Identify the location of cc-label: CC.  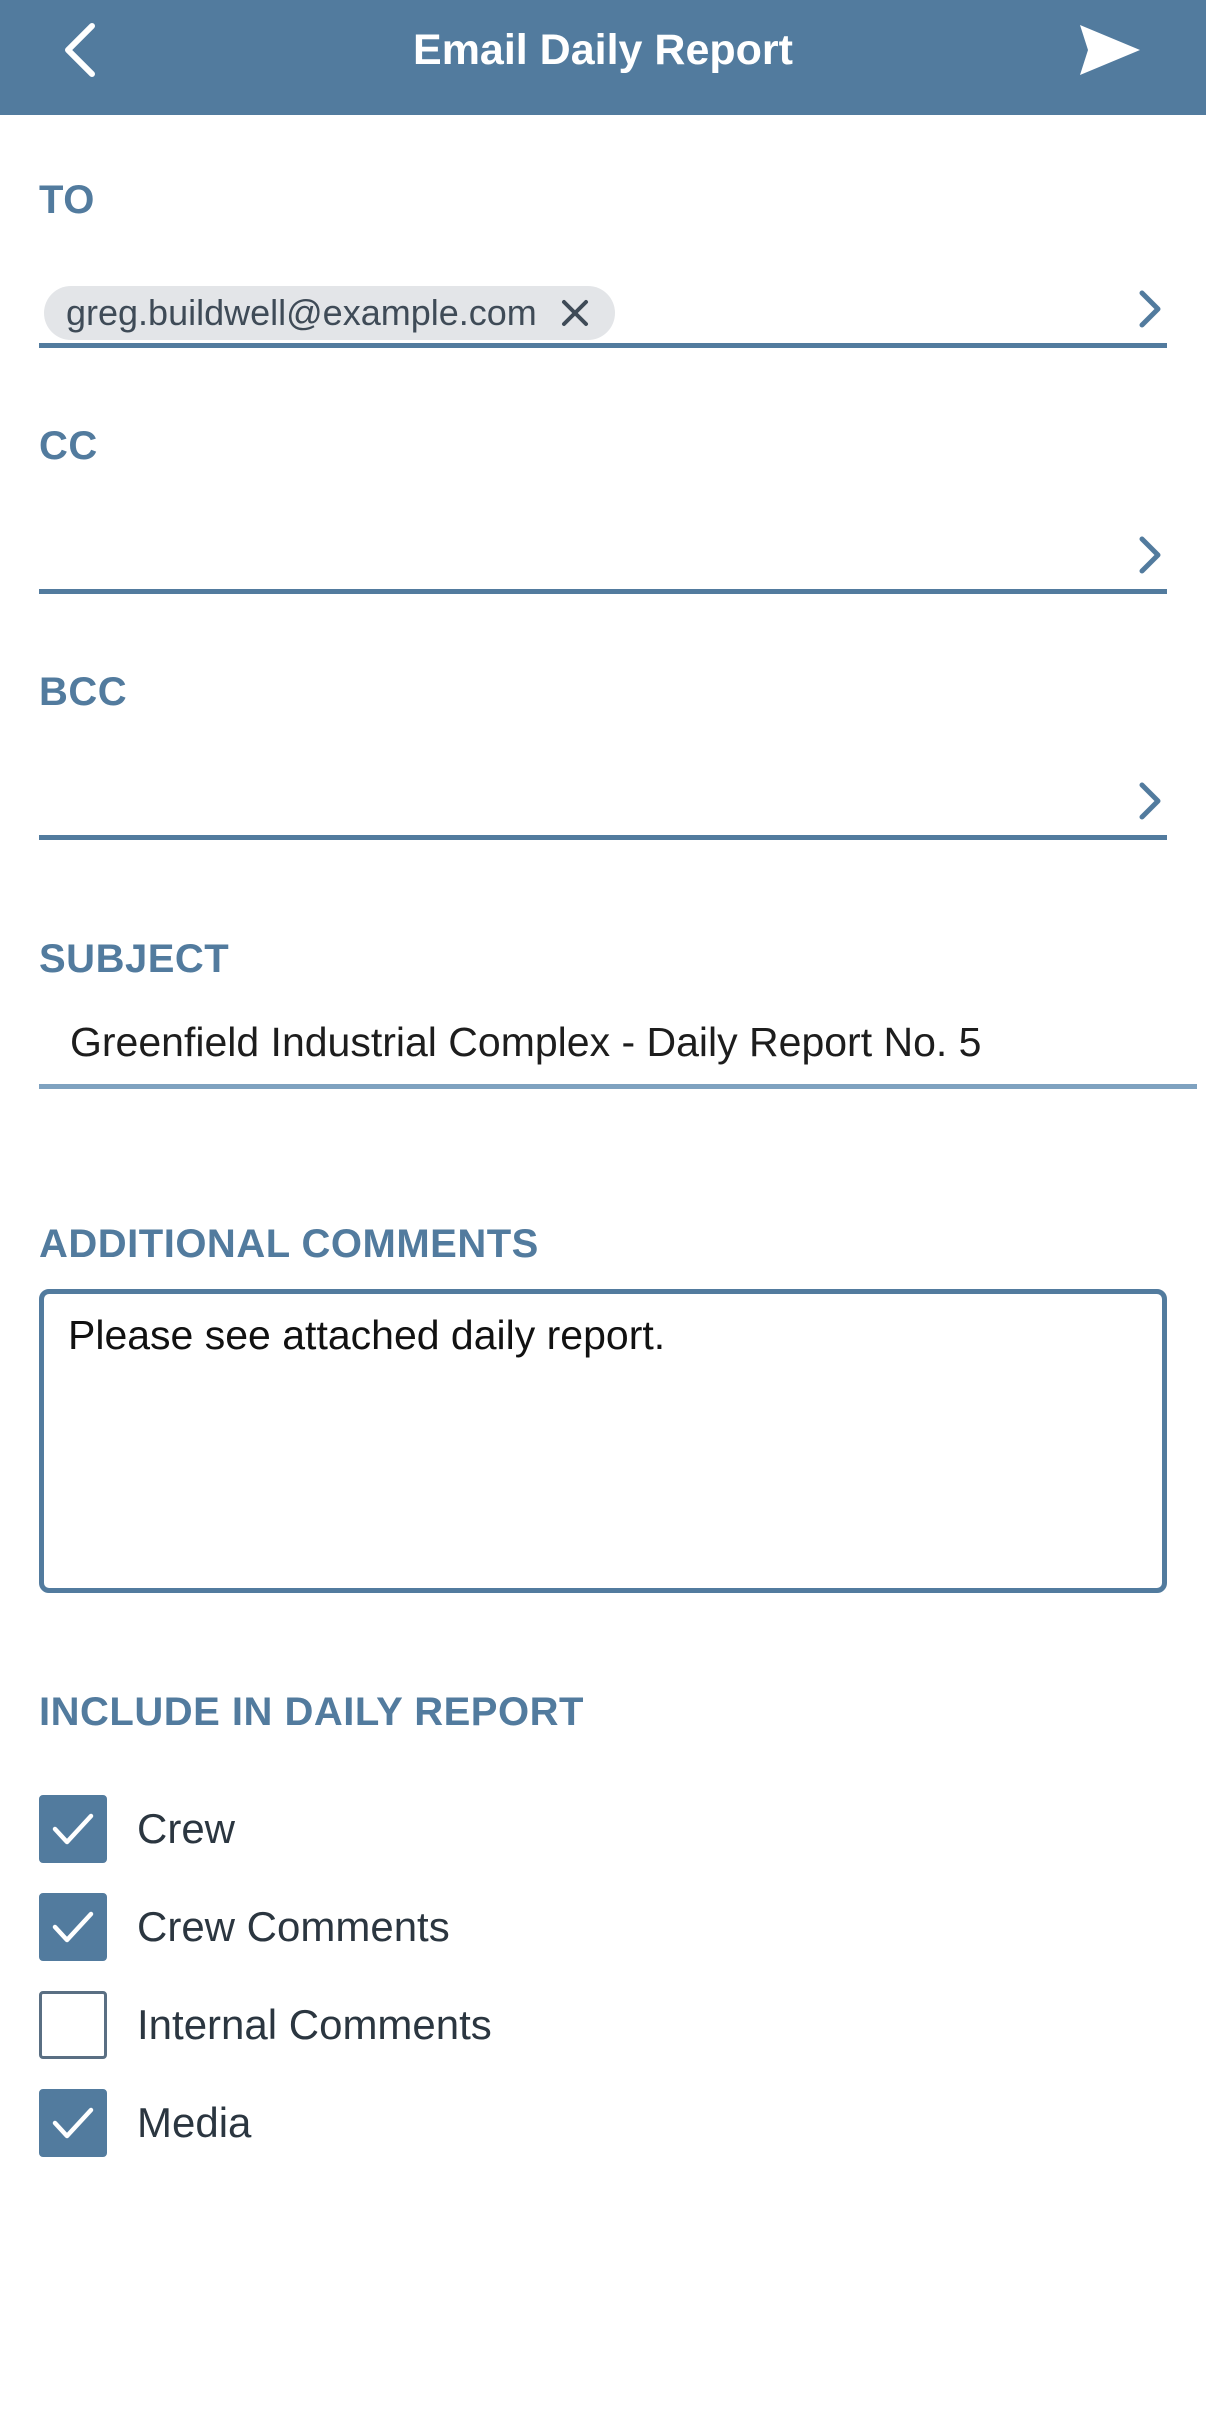
(68, 446).